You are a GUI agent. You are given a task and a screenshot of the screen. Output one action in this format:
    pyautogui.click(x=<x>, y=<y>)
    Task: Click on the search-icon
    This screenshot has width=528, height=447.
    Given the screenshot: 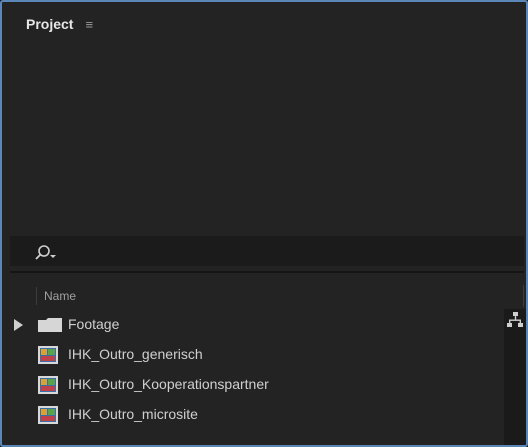 What is the action you would take?
    pyautogui.click(x=46, y=253)
    